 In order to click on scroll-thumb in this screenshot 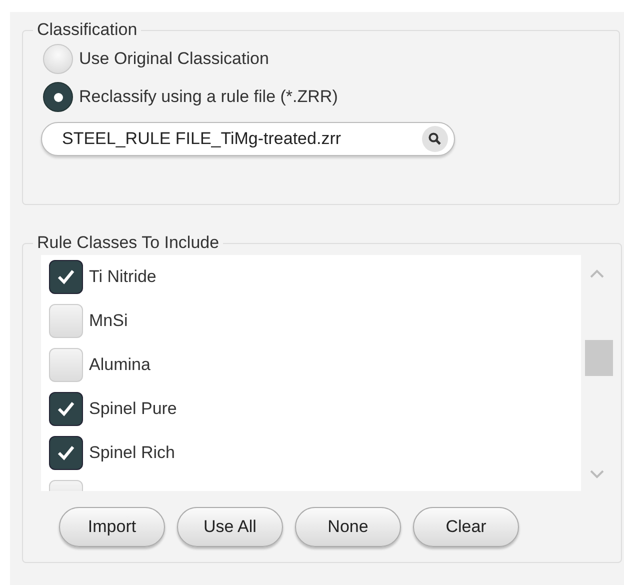, I will do `click(599, 358)`.